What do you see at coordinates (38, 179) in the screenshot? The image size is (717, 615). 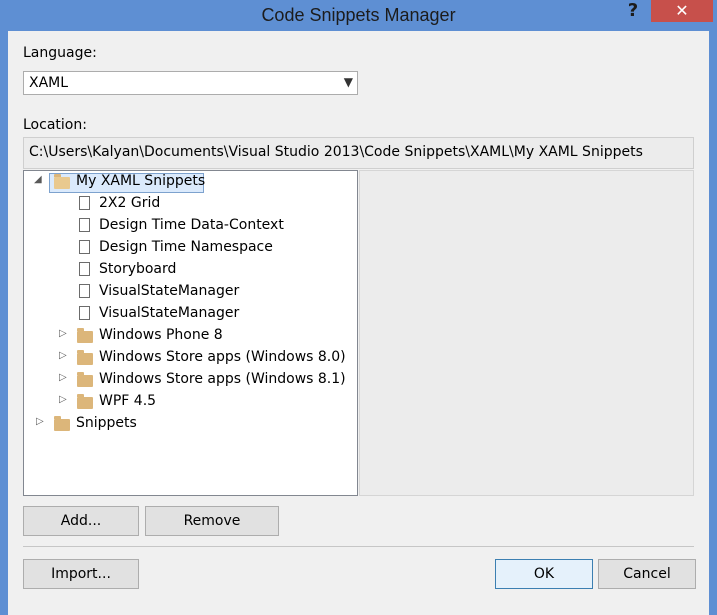 I see `expanded-icon: ◢` at bounding box center [38, 179].